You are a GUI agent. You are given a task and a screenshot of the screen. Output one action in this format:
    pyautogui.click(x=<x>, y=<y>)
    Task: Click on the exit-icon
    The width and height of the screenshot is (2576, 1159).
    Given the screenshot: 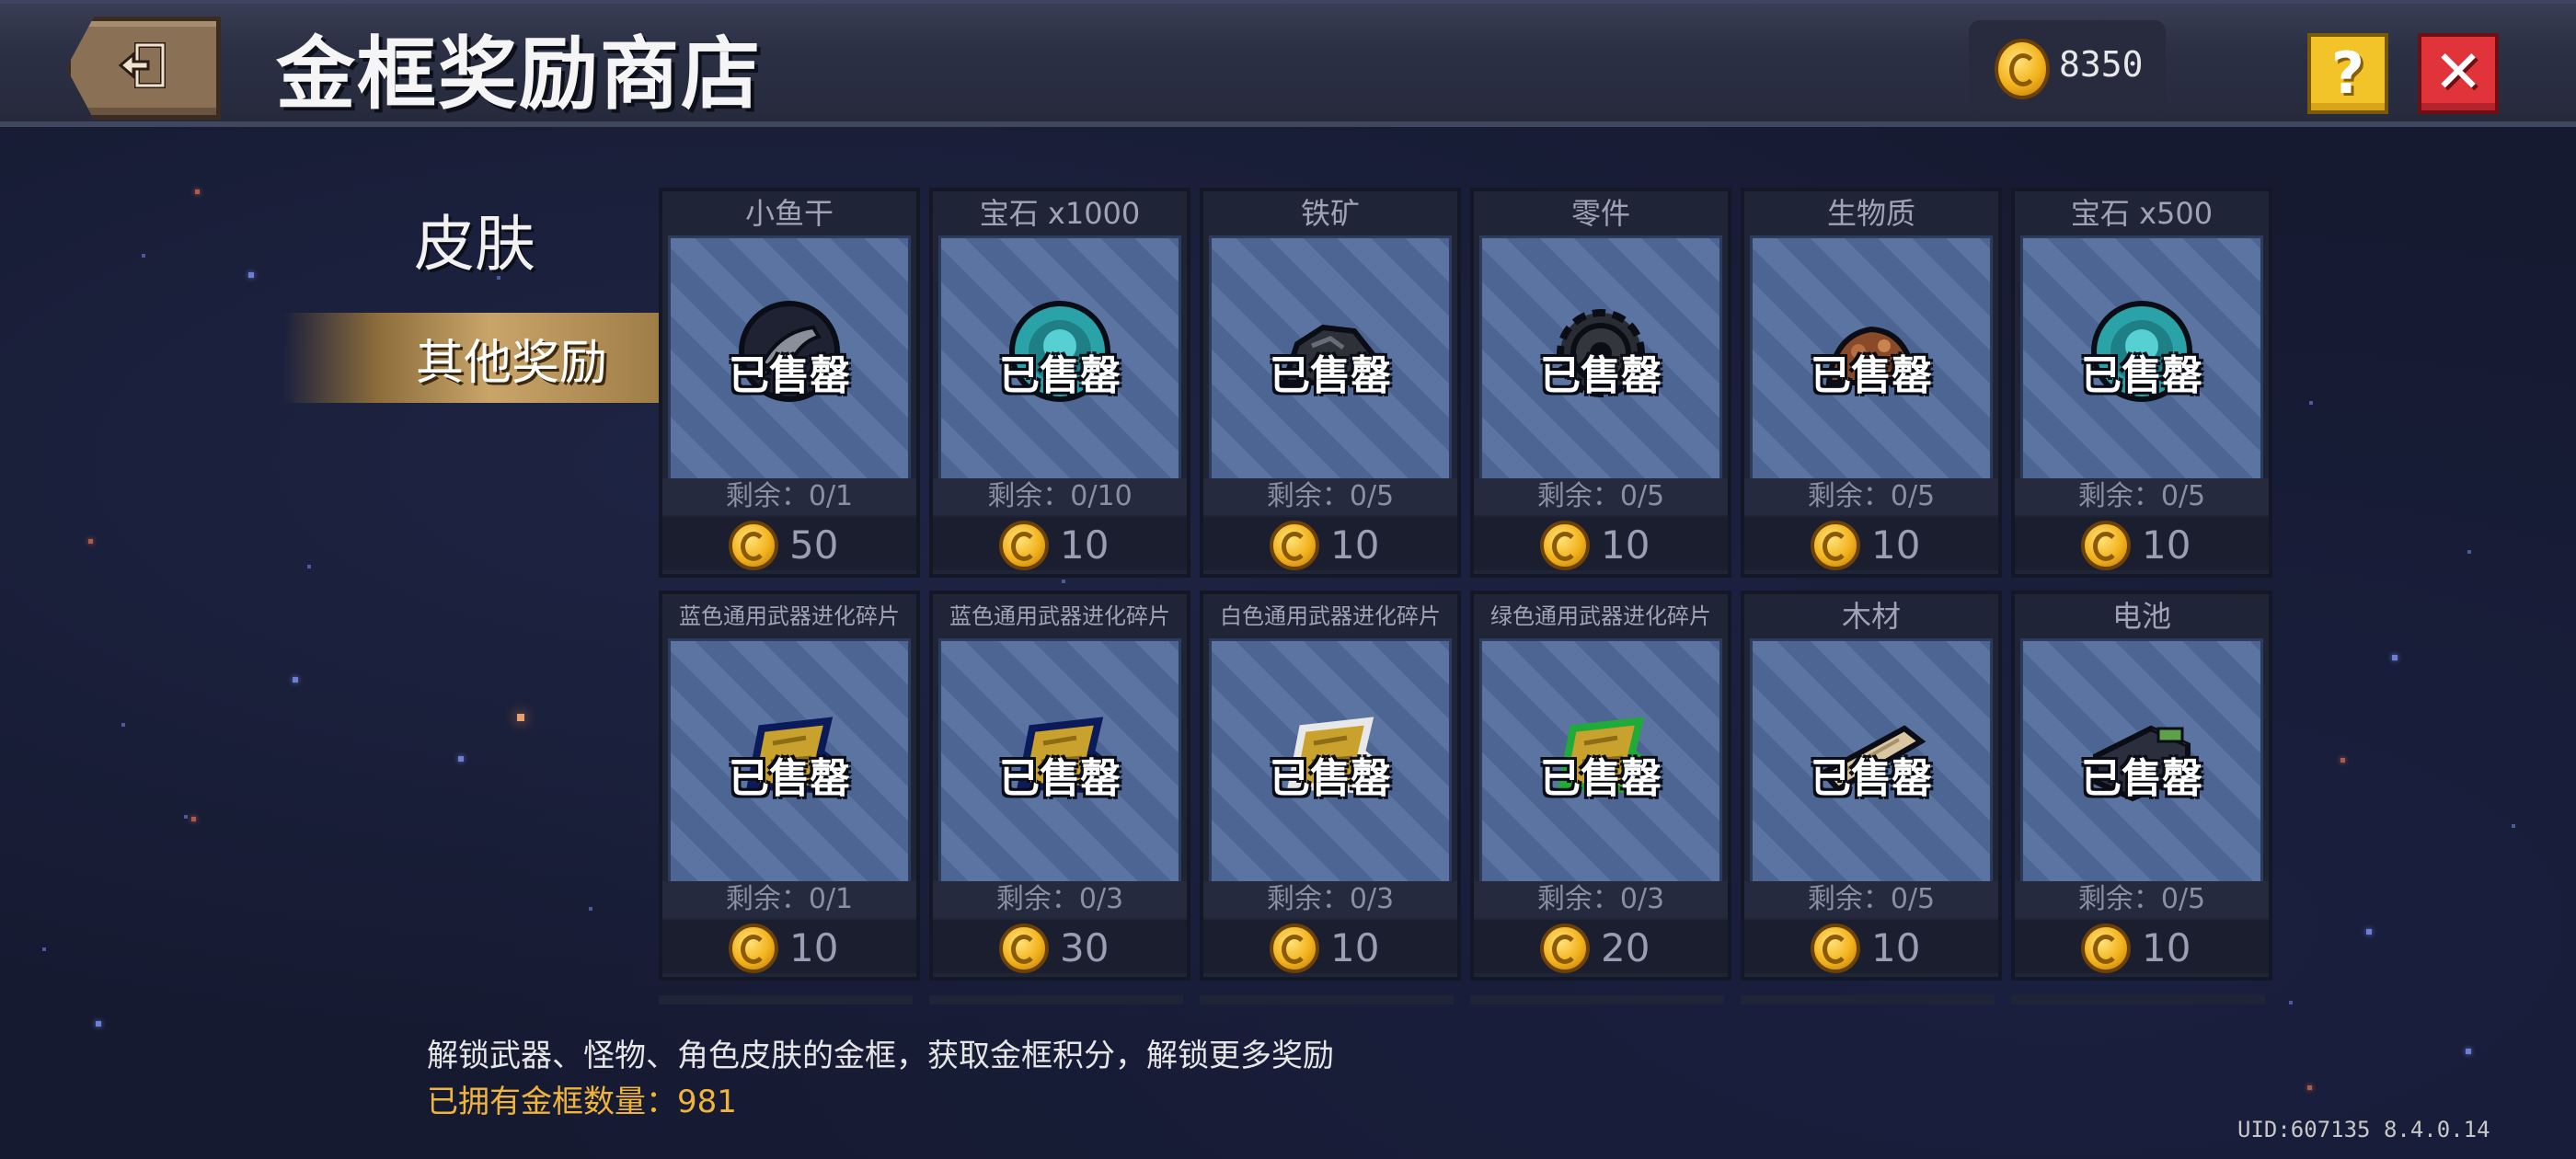 What is the action you would take?
    pyautogui.click(x=142, y=65)
    